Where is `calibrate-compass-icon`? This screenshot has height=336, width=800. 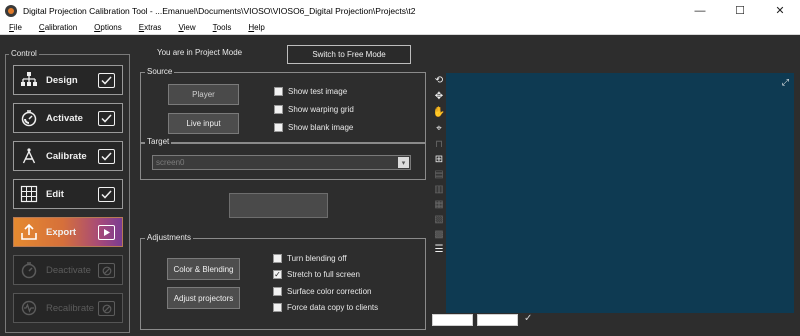 calibrate-compass-icon is located at coordinates (29, 156).